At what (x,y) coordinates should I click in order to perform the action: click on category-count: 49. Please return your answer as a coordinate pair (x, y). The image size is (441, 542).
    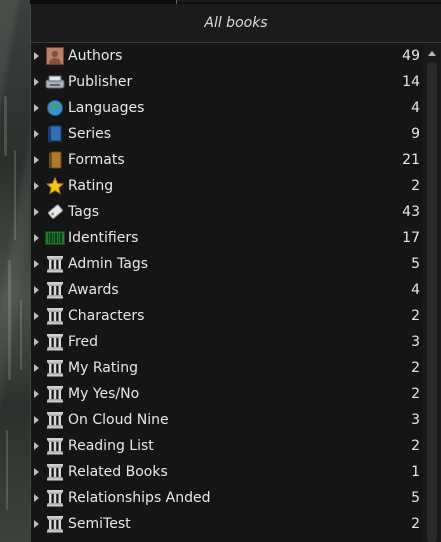
    Looking at the image, I should click on (411, 56).